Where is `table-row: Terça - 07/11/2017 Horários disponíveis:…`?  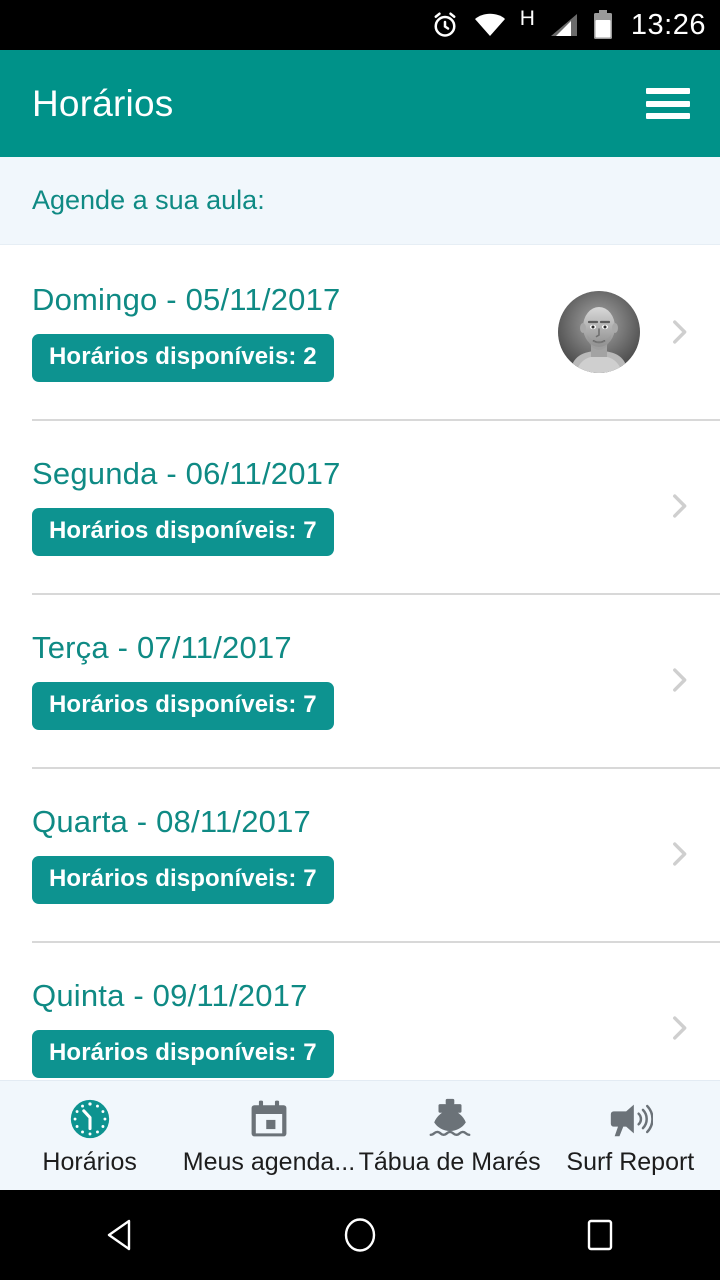 table-row: Terça - 07/11/2017 Horários disponíveis:… is located at coordinates (360, 680).